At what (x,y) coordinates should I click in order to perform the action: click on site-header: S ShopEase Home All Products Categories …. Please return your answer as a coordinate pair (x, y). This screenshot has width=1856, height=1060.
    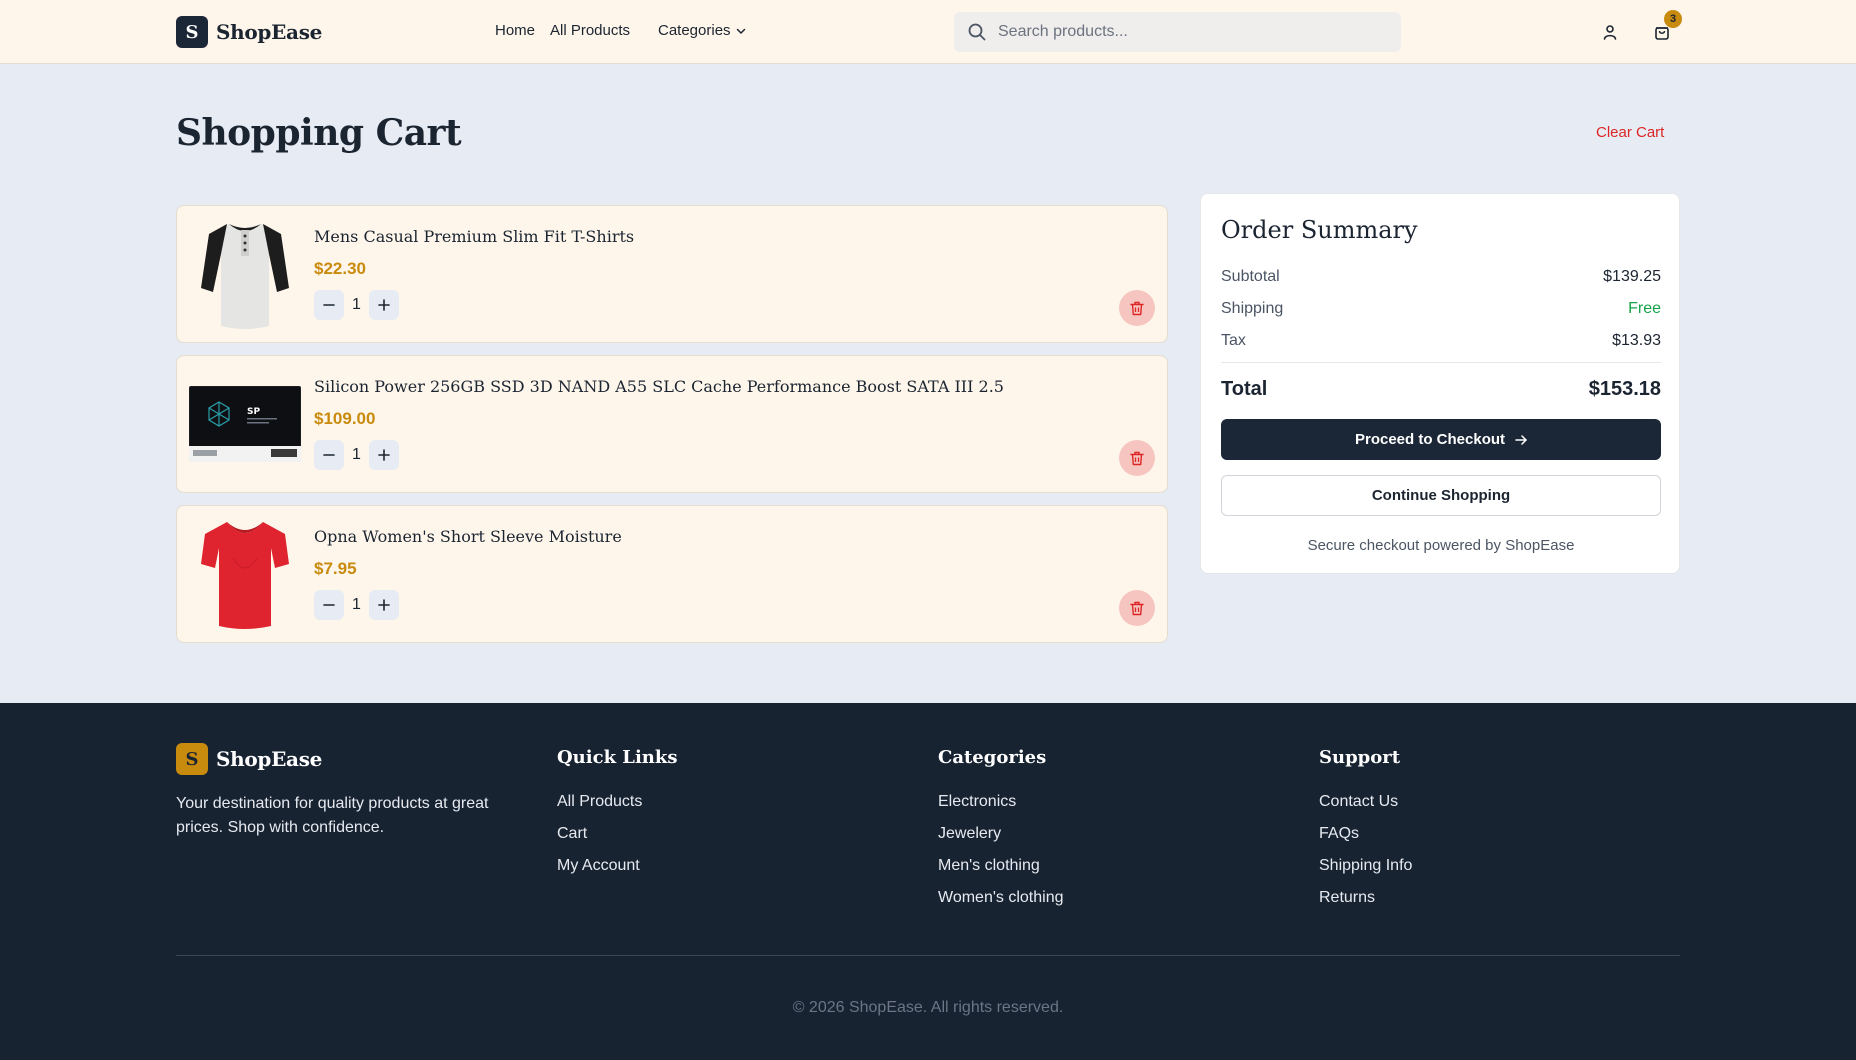
    Looking at the image, I should click on (928, 32).